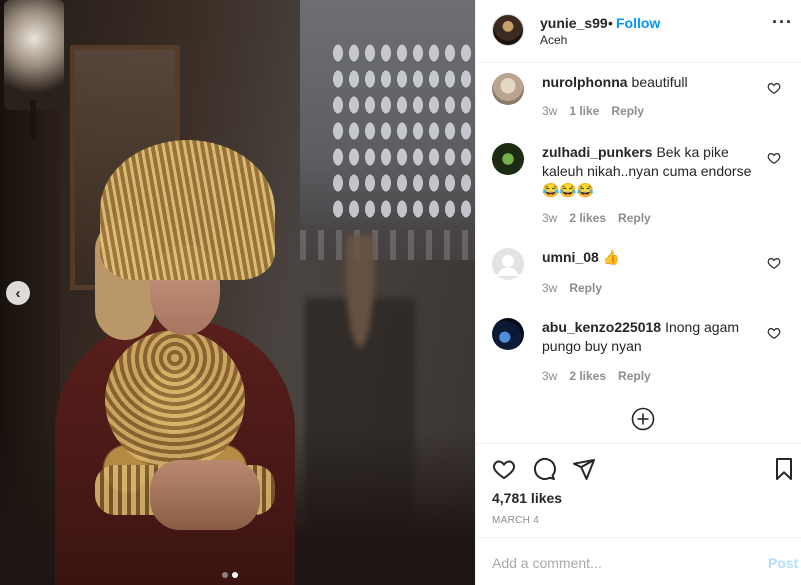  What do you see at coordinates (650, 257) in the screenshot?
I see `comment-body: umni_08 👍` at bounding box center [650, 257].